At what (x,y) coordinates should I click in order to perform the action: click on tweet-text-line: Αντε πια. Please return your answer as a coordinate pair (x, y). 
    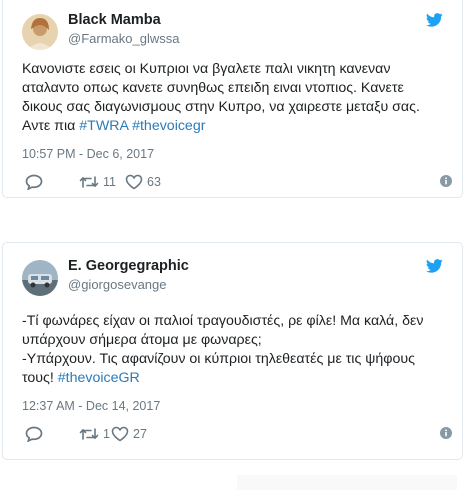
    Looking at the image, I should click on (51, 126).